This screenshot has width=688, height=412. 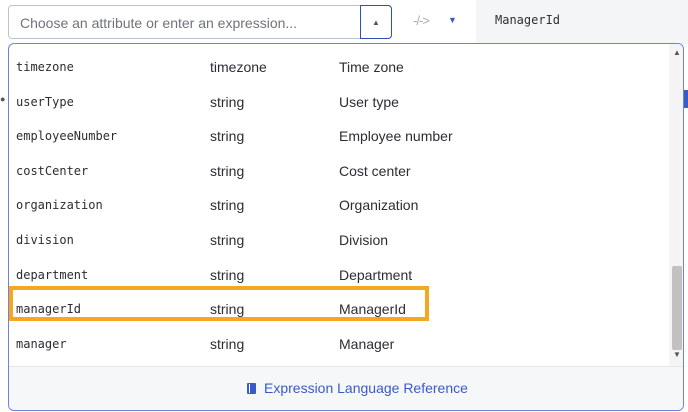 I want to click on list-item: organization string Organization, so click(x=339, y=205).